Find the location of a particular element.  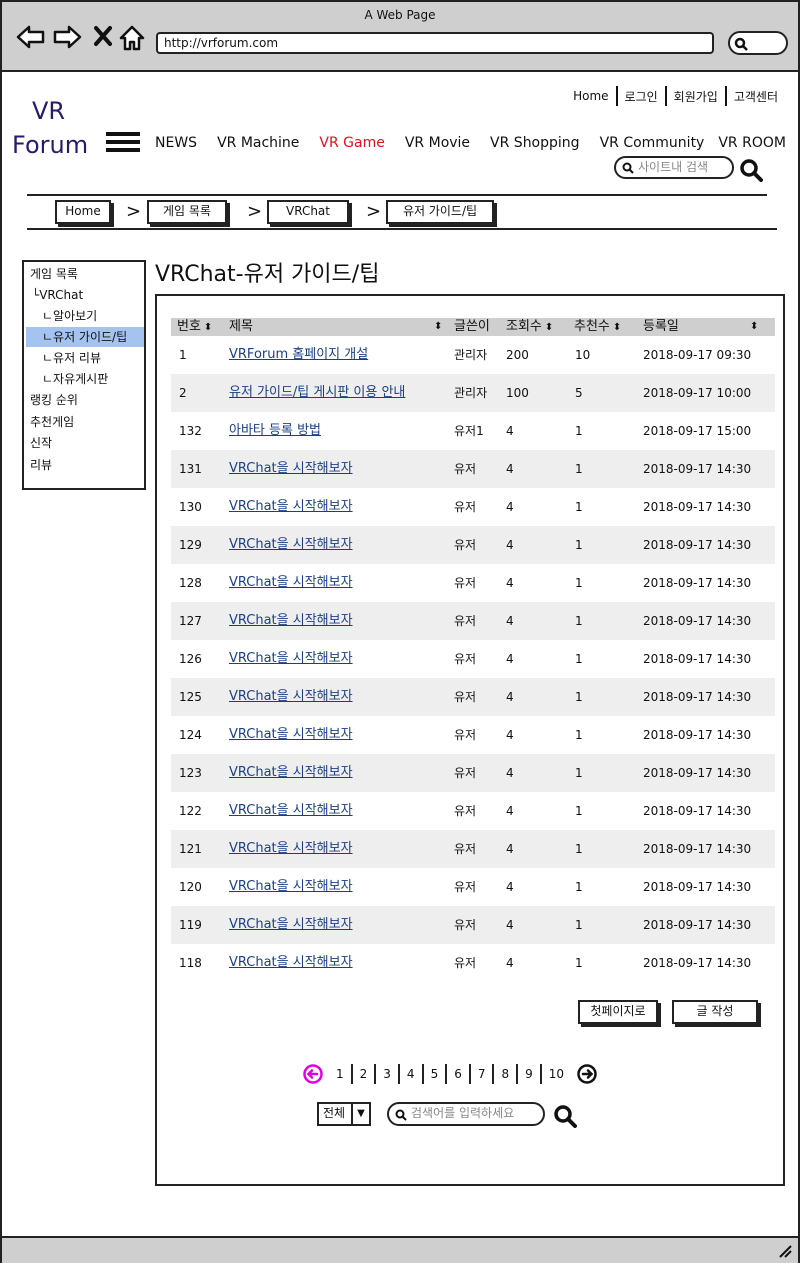

cell-recommends: 10 is located at coordinates (583, 355).